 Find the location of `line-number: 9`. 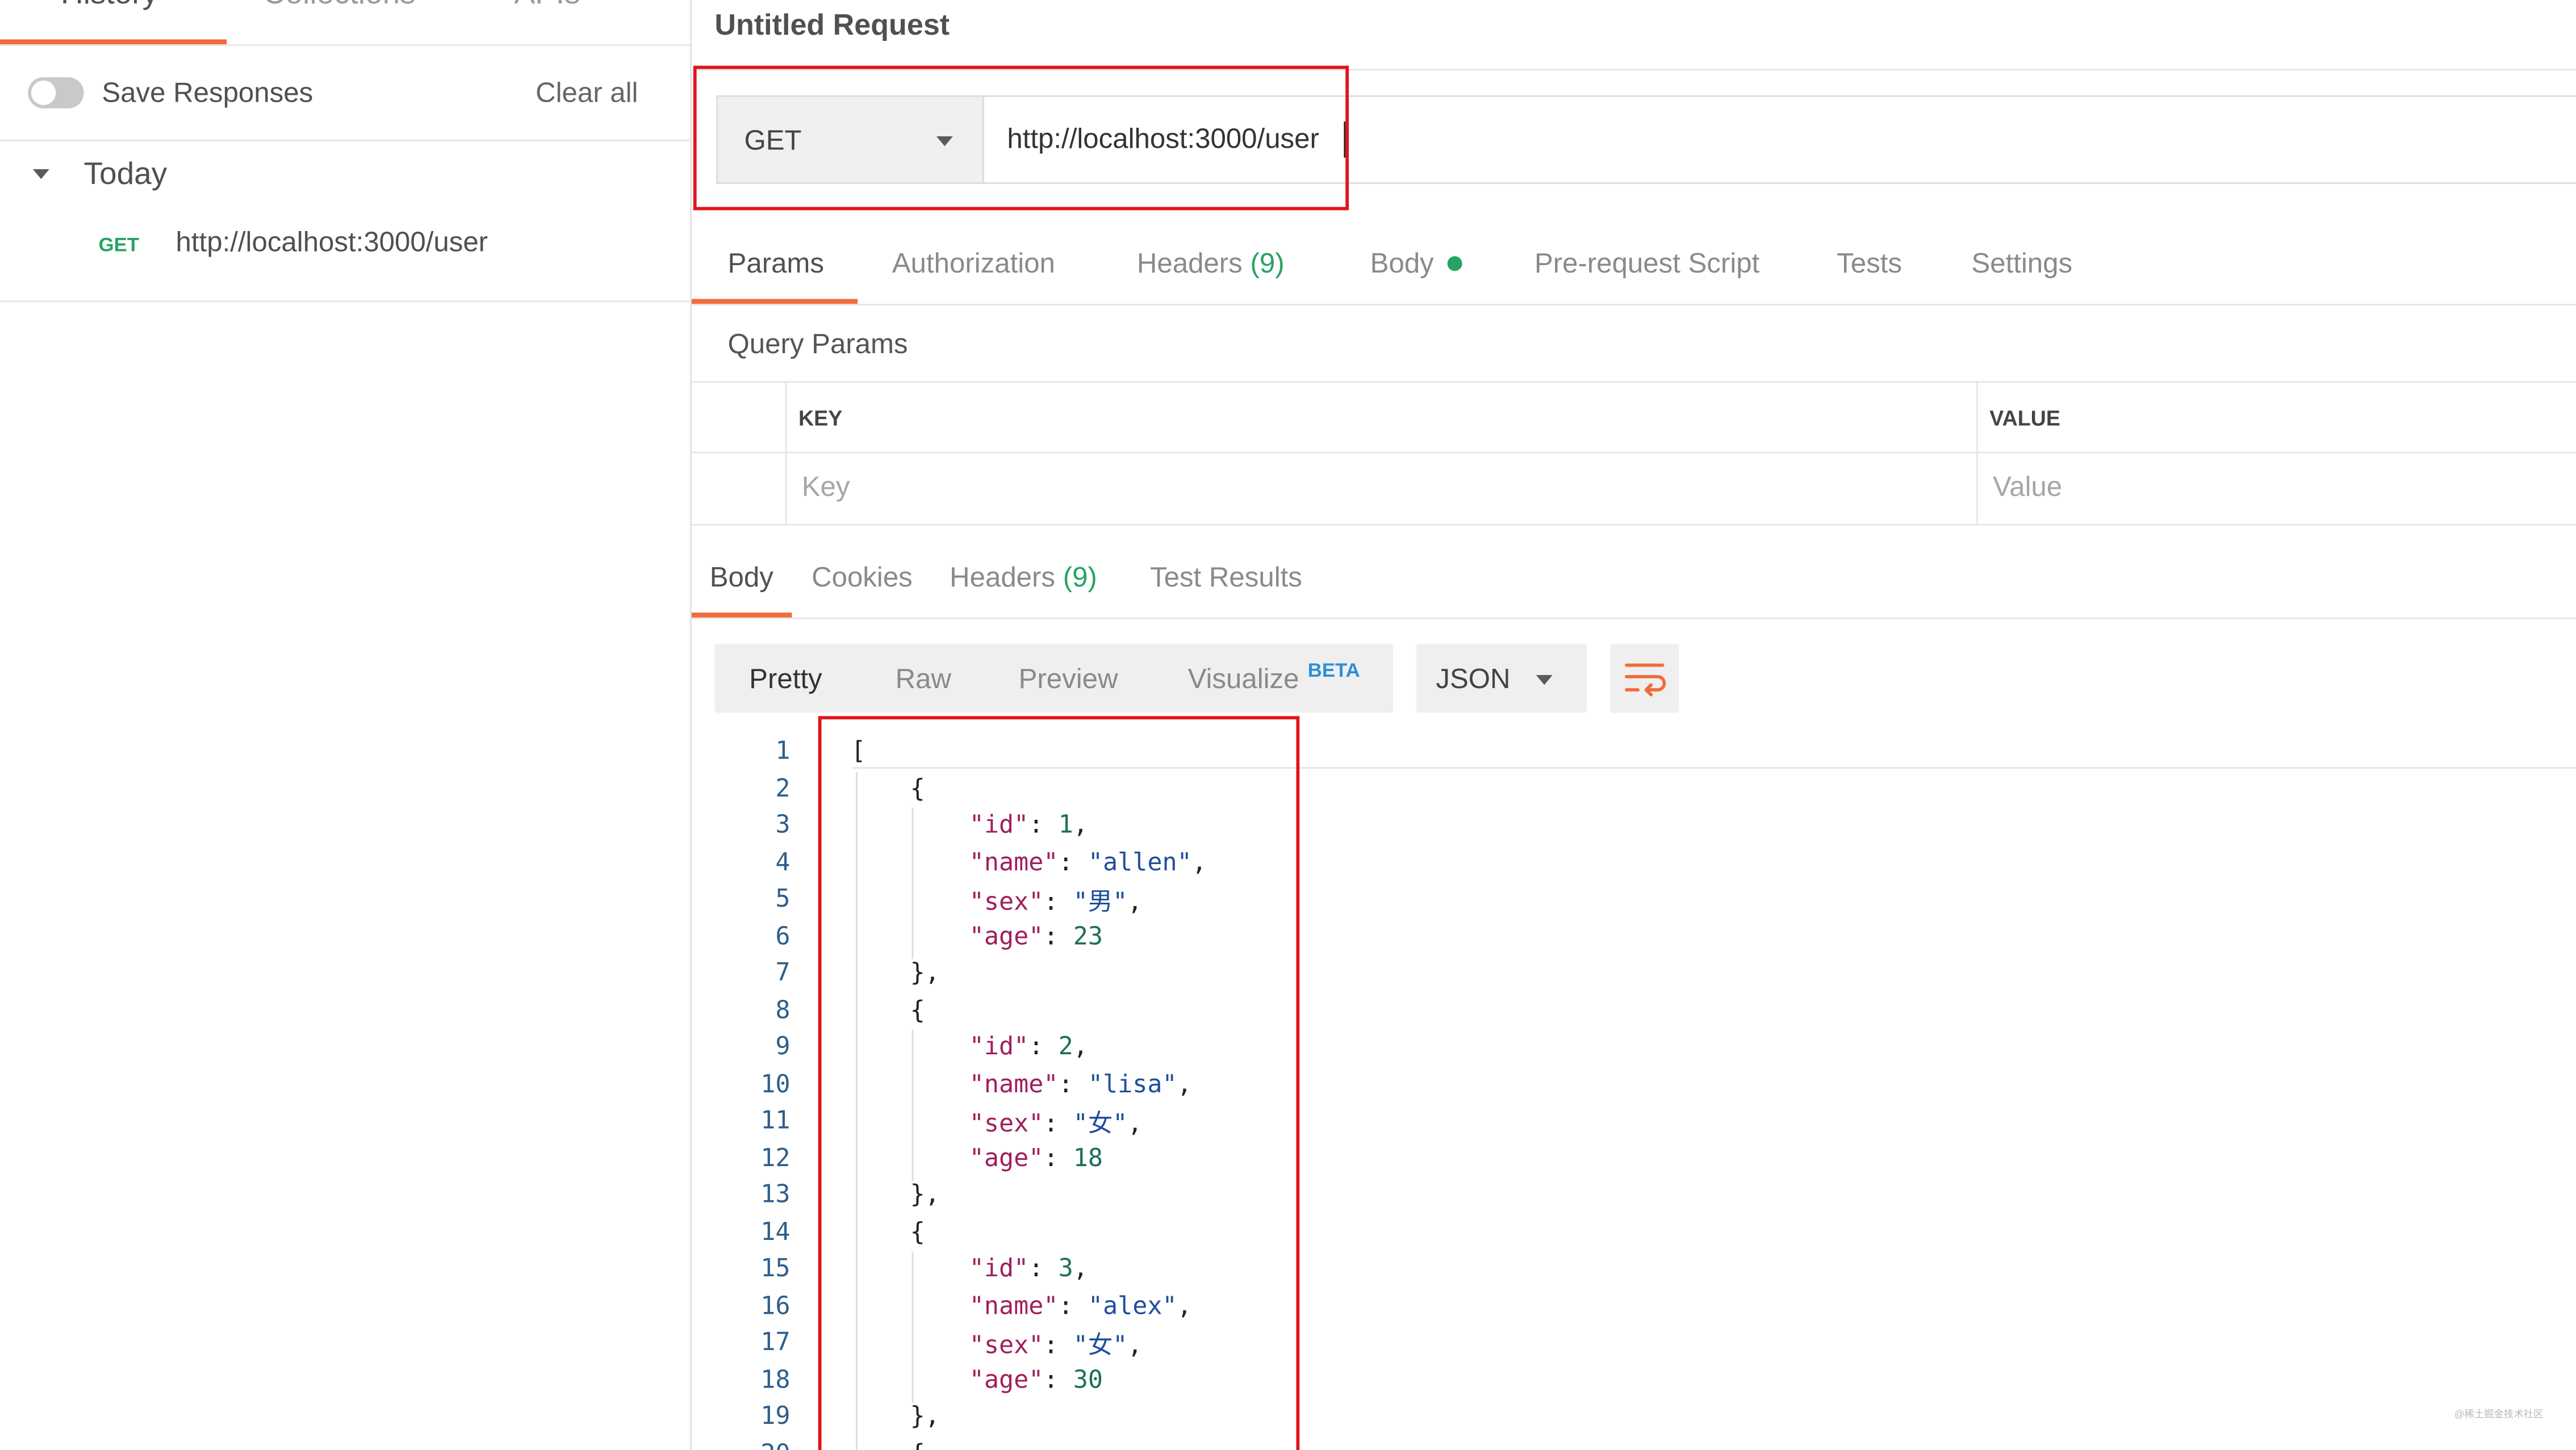

line-number: 9 is located at coordinates (783, 1046).